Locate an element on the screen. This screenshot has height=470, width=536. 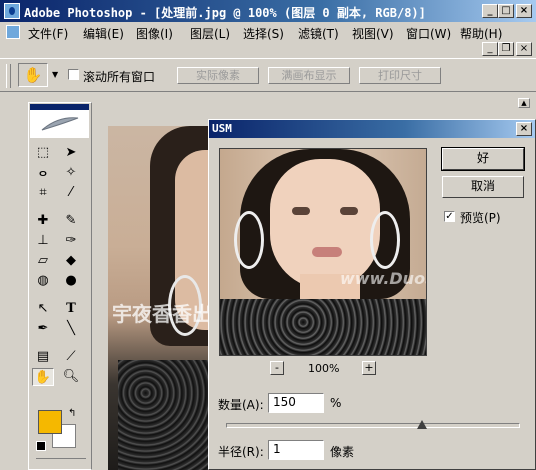
chevron-down-icon: ▼ is located at coordinates (55, 74).